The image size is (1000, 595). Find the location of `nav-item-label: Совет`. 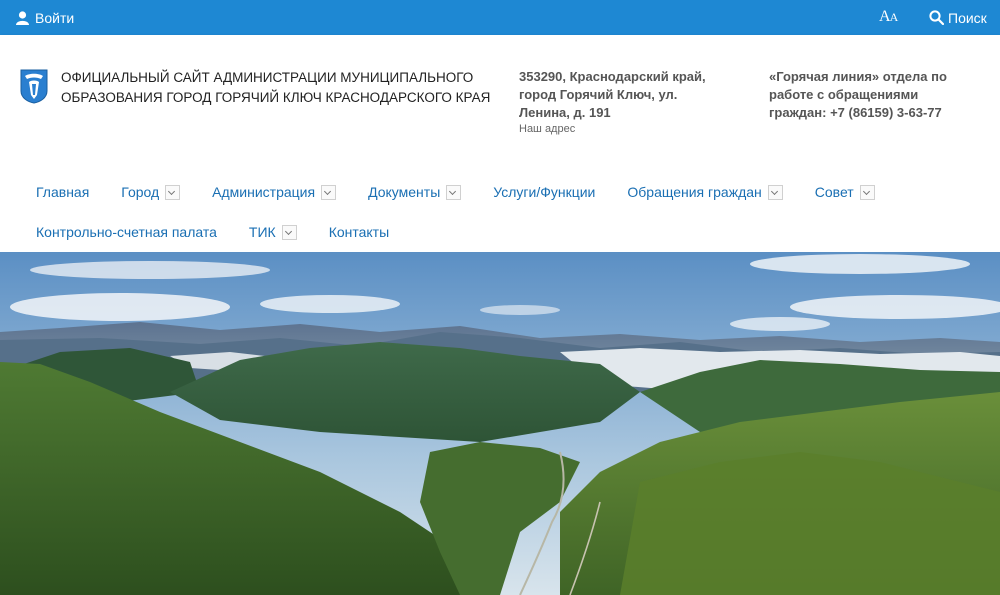

nav-item-label: Совет is located at coordinates (834, 192).